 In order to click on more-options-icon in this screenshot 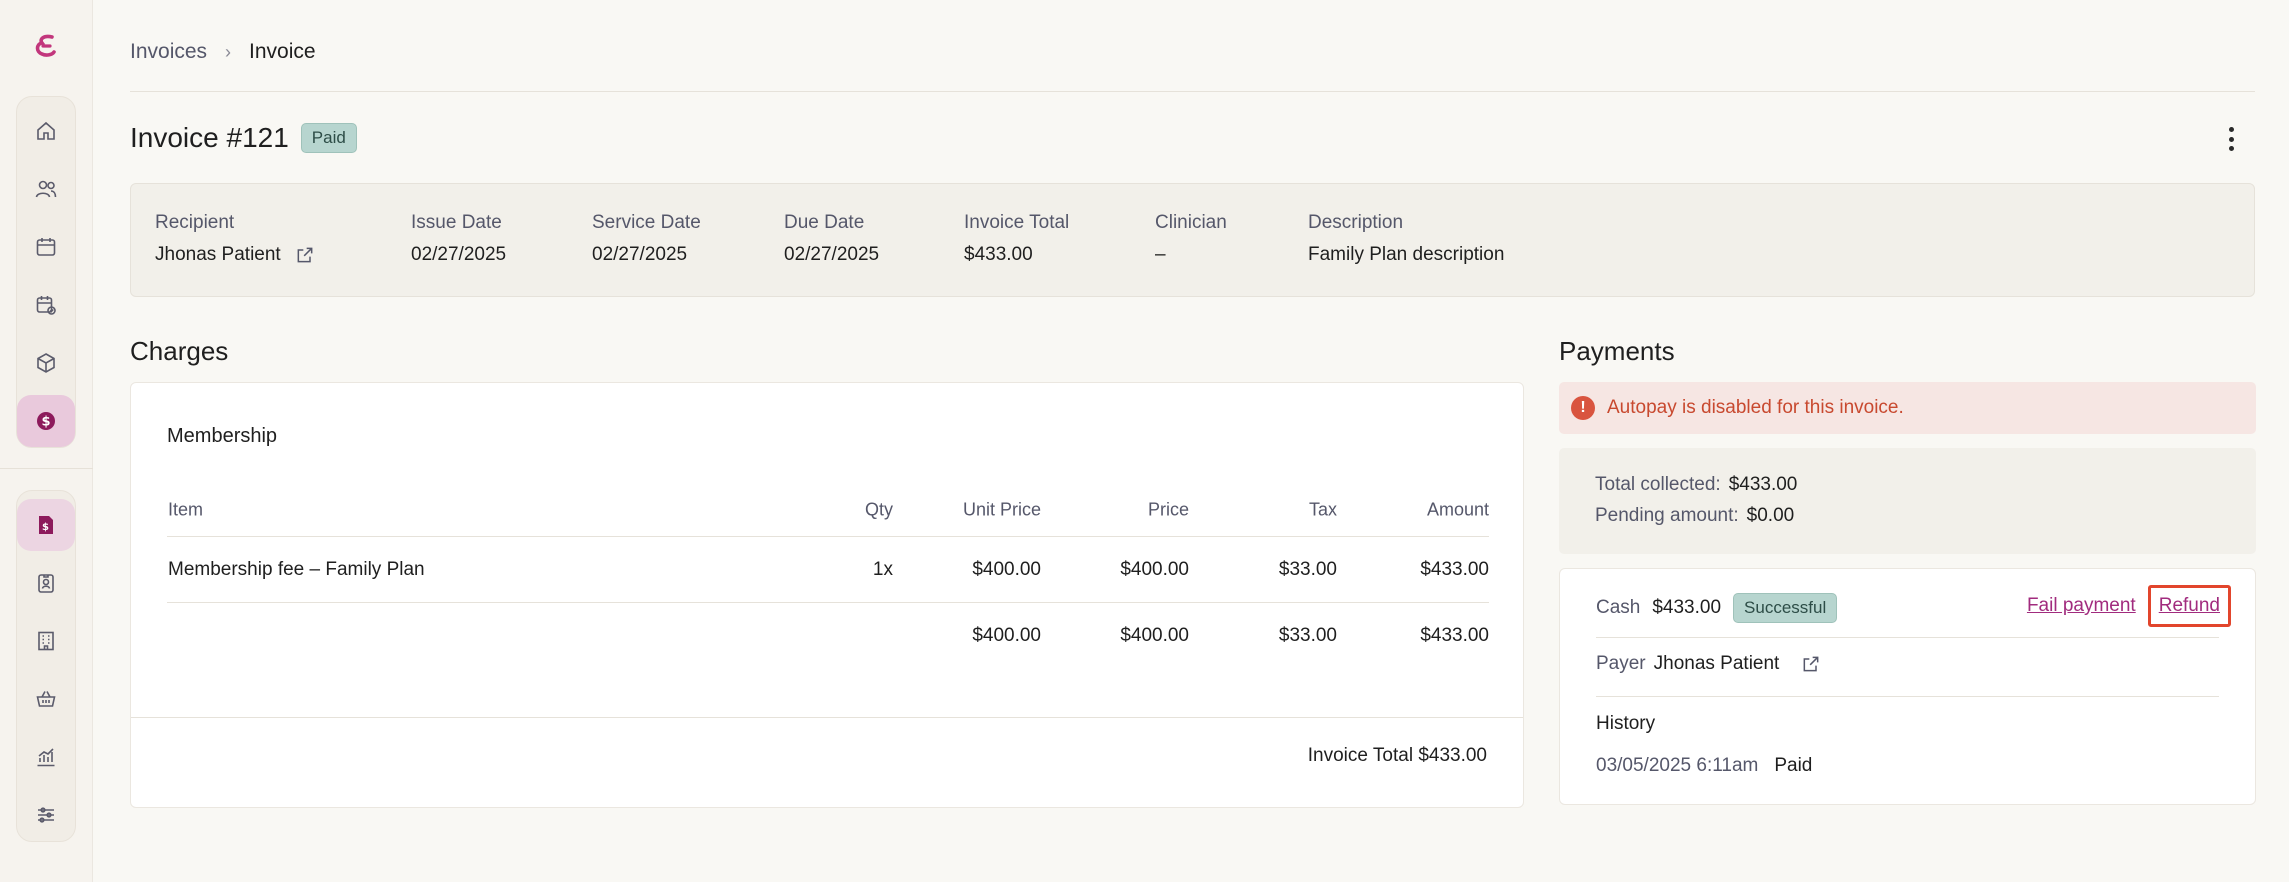, I will do `click(2231, 139)`.